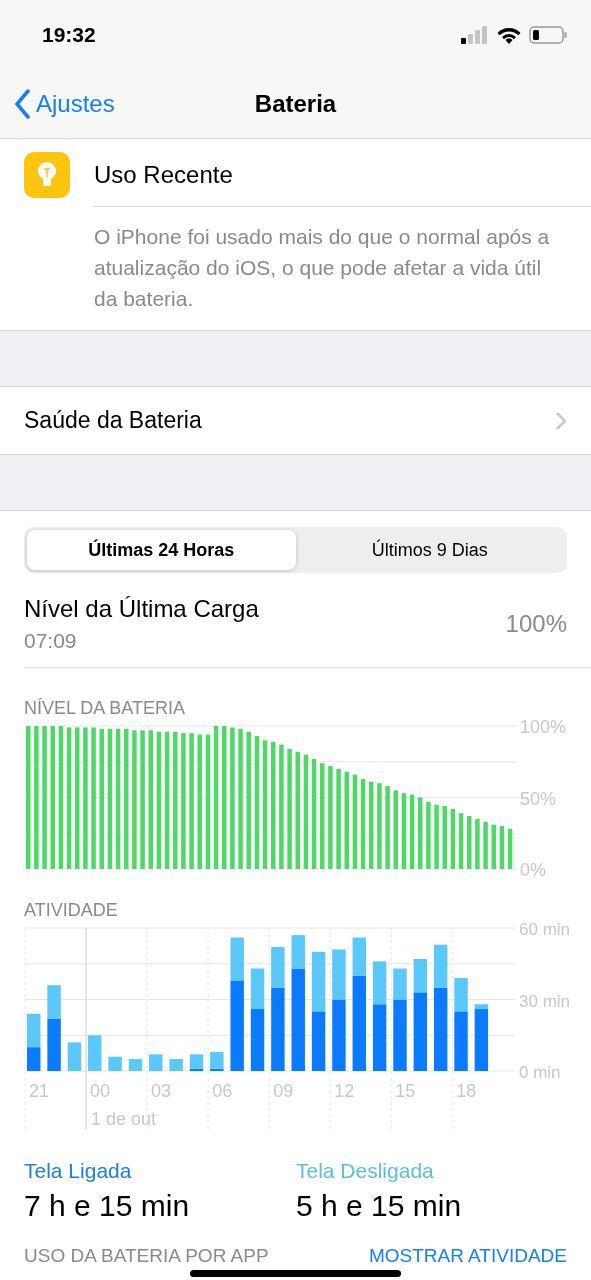  I want to click on back-button: Ajustes, so click(134, 104).